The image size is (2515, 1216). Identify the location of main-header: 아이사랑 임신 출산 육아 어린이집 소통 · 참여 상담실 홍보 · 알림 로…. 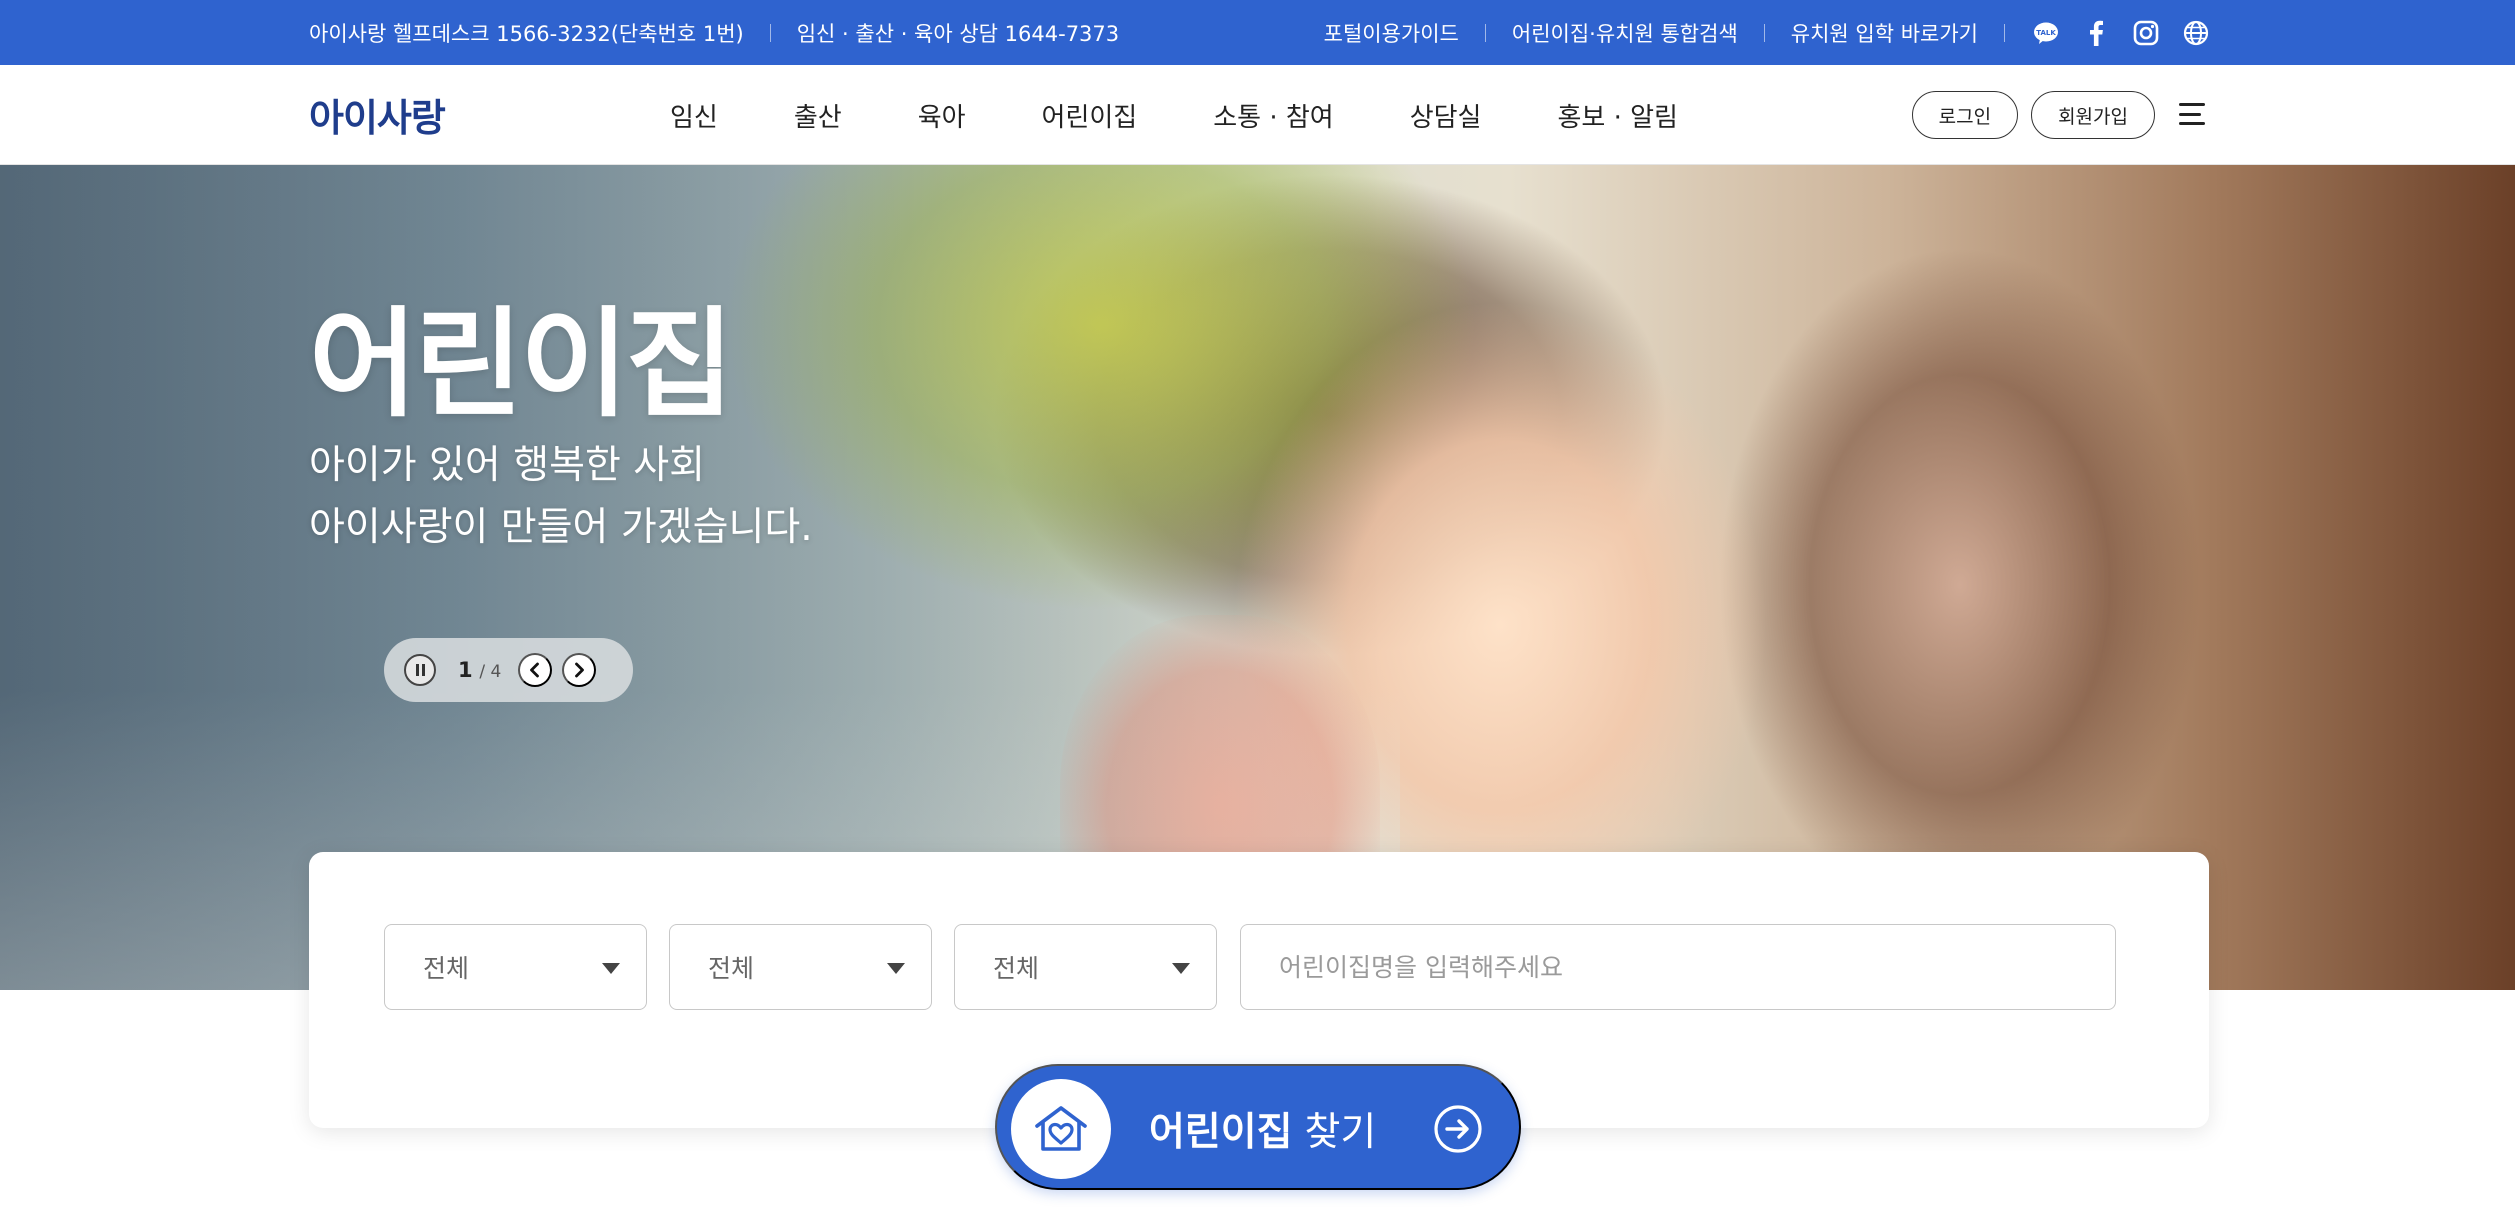
(1257, 115).